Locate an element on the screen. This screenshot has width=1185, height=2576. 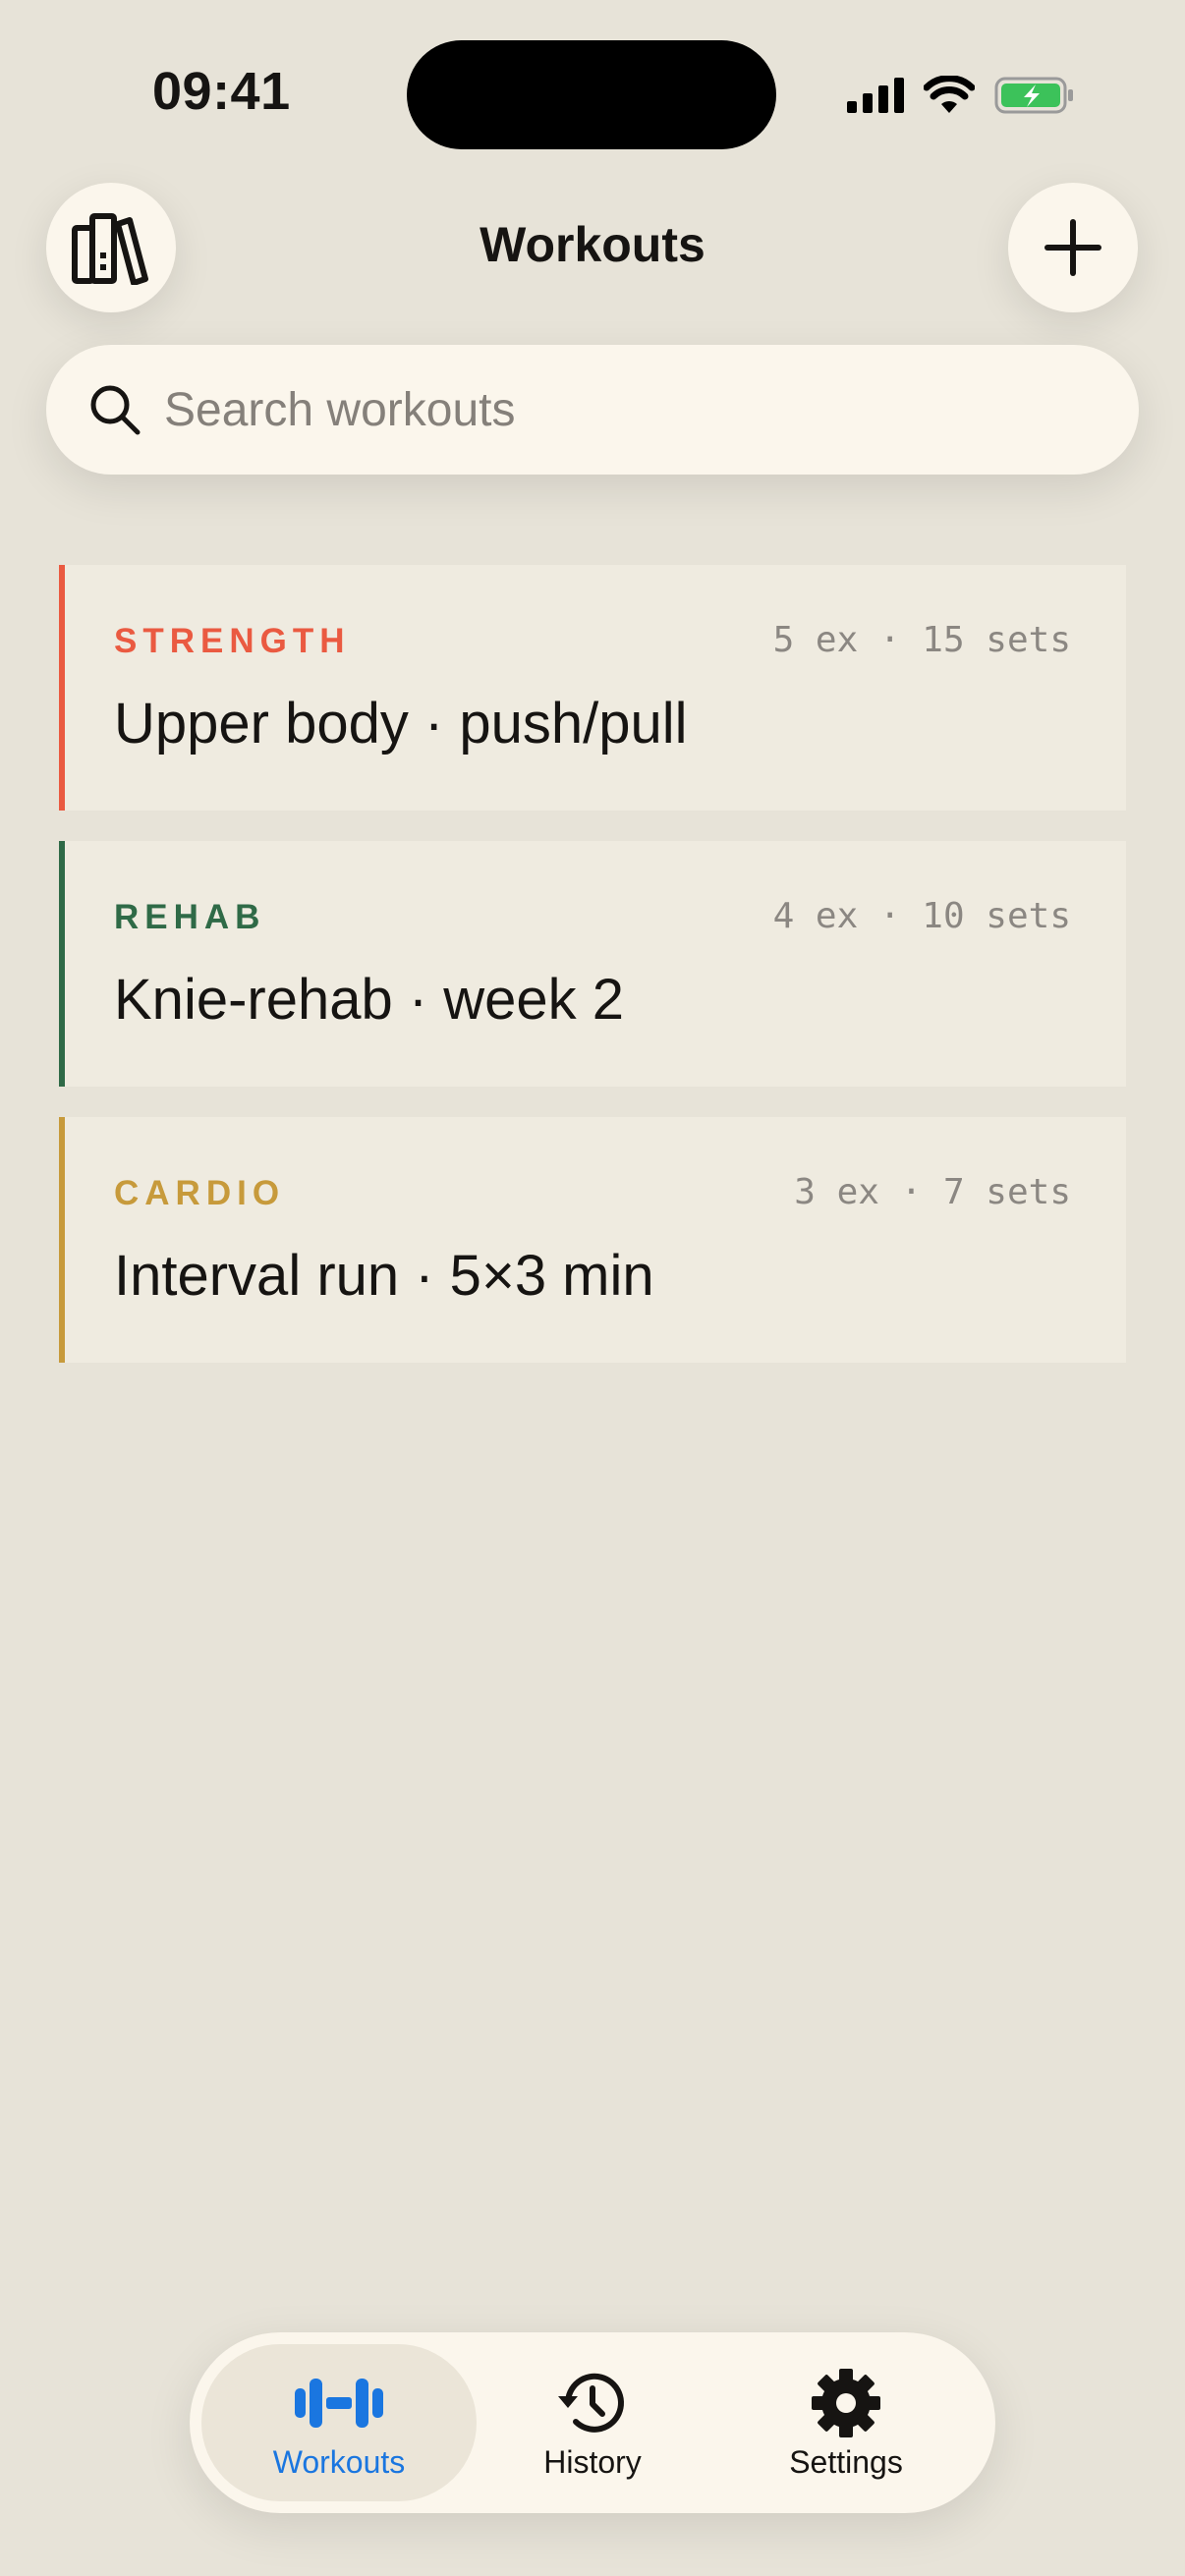
tab-bar: Workouts History Settings is located at coordinates (592, 2422).